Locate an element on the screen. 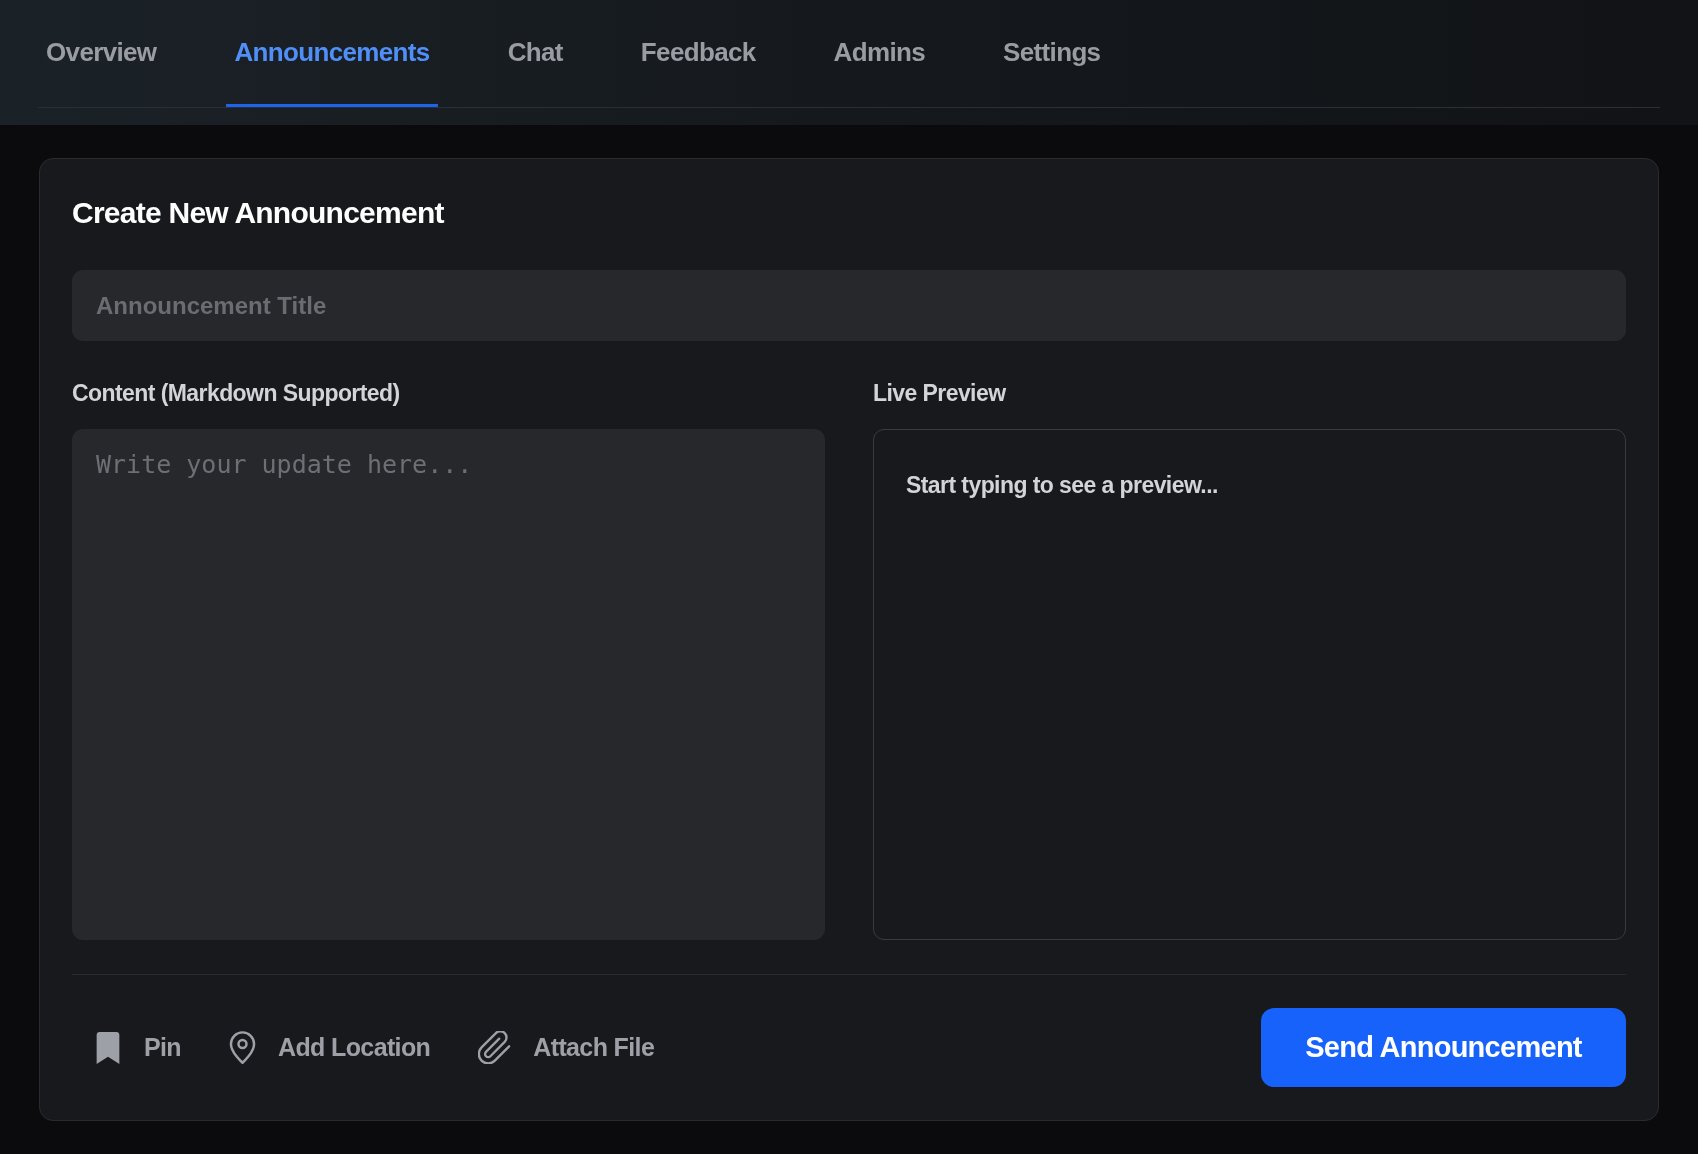 The height and width of the screenshot is (1154, 1698). content-label: Content (Markdown Supported) is located at coordinates (236, 393).